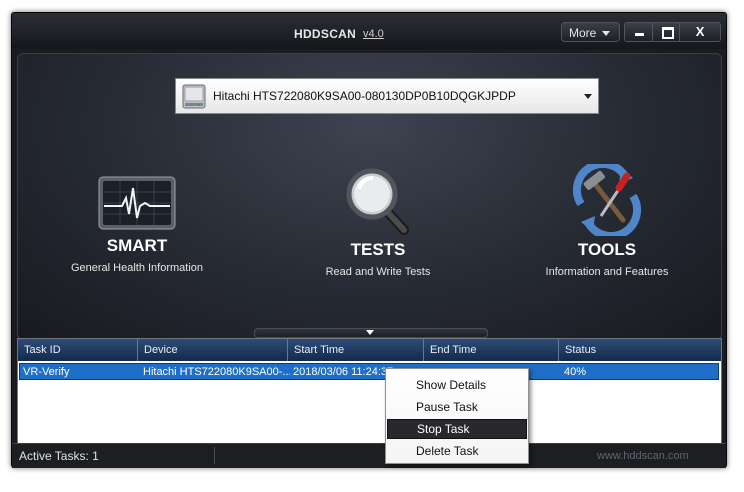 The image size is (744, 492). I want to click on column-header-task-id: Task ID, so click(78, 350).